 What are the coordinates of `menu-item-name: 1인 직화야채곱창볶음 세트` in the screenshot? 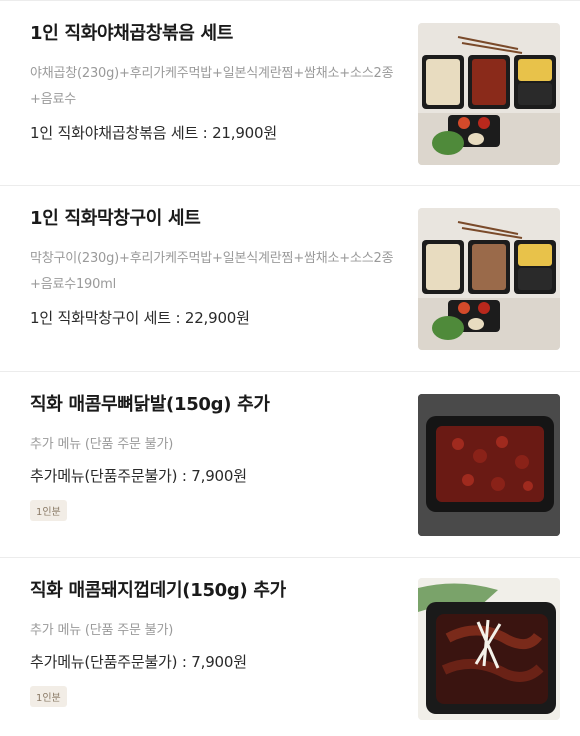 It's located at (132, 33).